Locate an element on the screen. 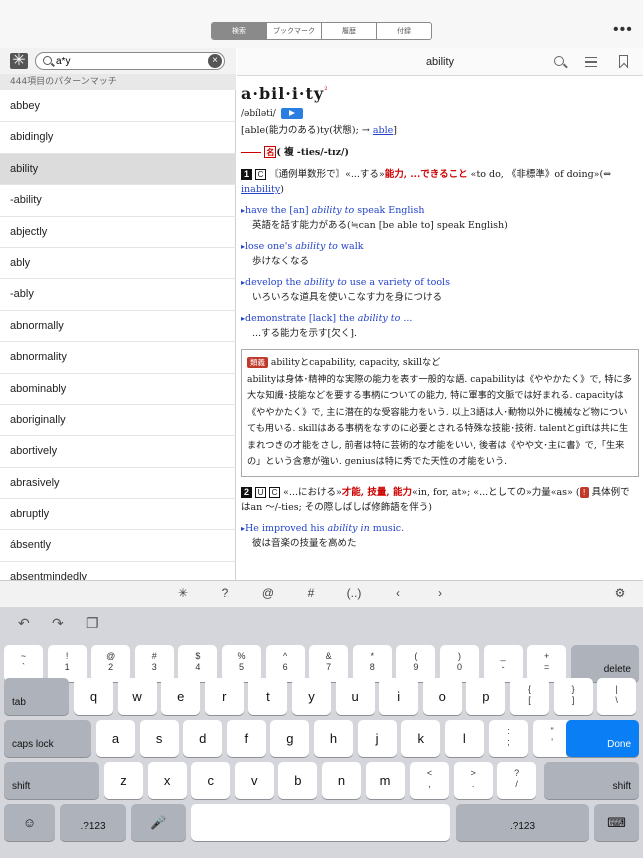  list-item: ability is located at coordinates (118, 169).